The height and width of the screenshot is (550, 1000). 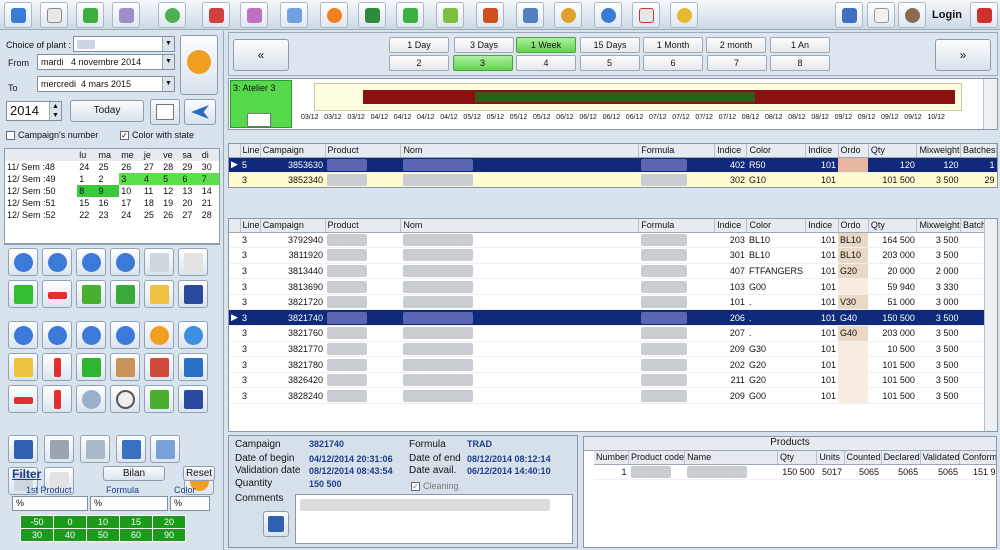 What do you see at coordinates (107, 203) in the screenshot?
I see `calendar-day: 16` at bounding box center [107, 203].